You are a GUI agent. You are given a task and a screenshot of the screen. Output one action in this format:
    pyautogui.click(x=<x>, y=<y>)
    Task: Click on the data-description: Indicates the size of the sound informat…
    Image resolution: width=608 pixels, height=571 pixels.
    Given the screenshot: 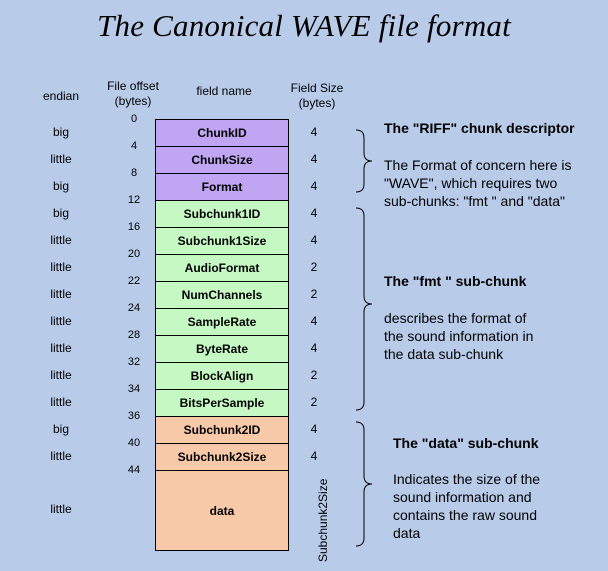 What is the action you would take?
    pyautogui.click(x=466, y=506)
    